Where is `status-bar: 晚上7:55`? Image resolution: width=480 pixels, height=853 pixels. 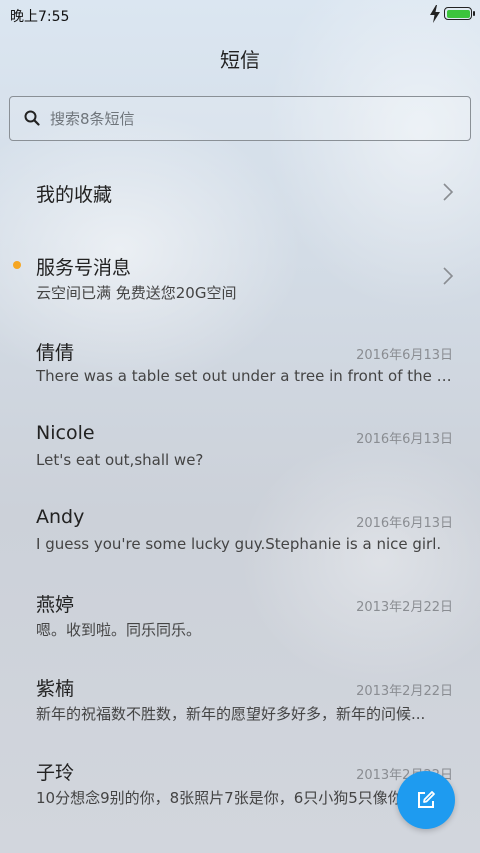
status-bar: 晚上7:55 is located at coordinates (240, 14).